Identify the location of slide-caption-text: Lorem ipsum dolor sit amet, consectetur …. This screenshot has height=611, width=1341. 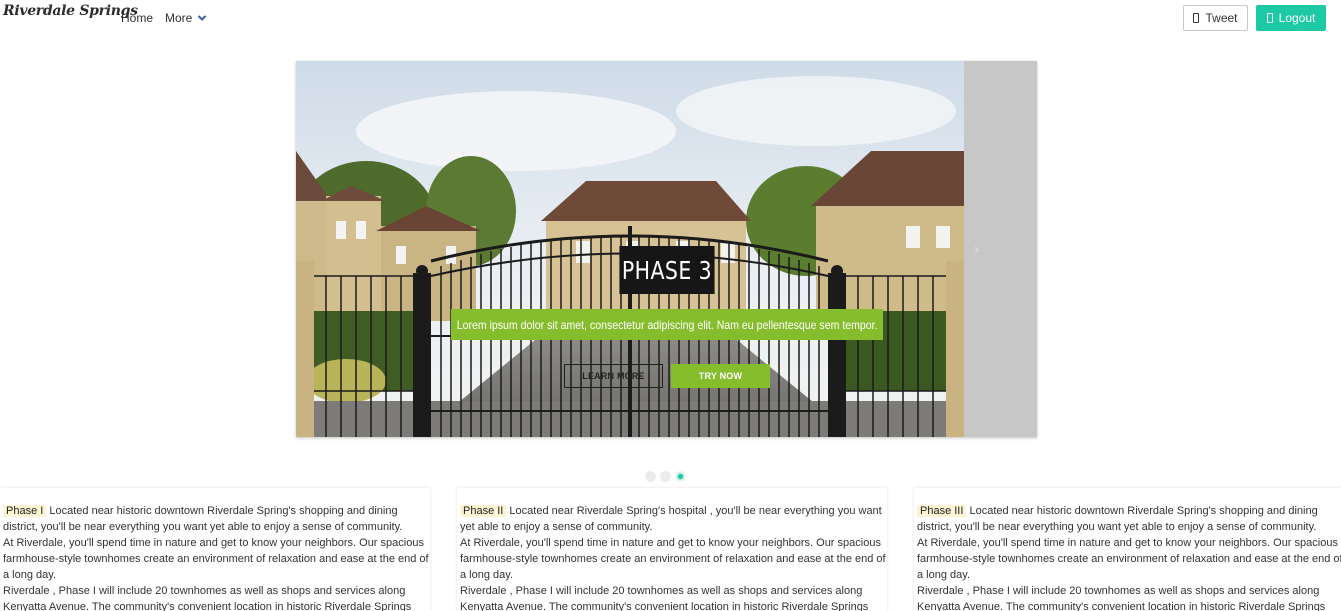
(667, 324).